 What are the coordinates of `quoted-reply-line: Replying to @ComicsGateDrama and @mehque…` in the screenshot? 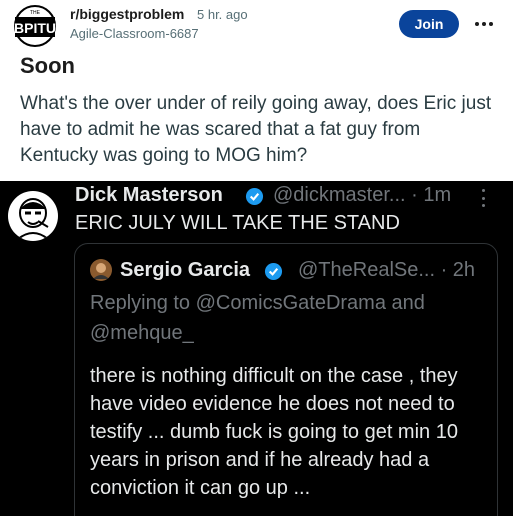 It's located at (257, 318).